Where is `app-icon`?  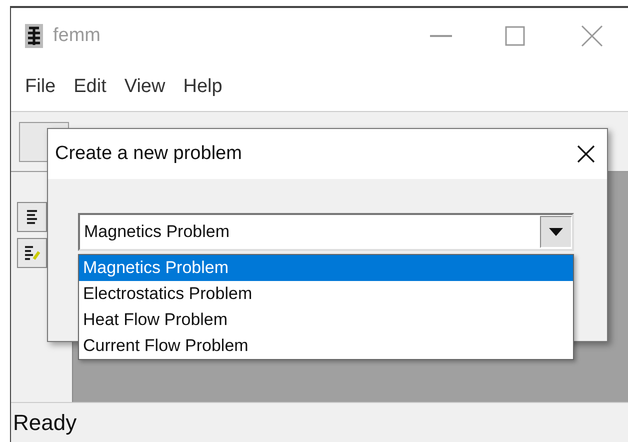 app-icon is located at coordinates (34, 36).